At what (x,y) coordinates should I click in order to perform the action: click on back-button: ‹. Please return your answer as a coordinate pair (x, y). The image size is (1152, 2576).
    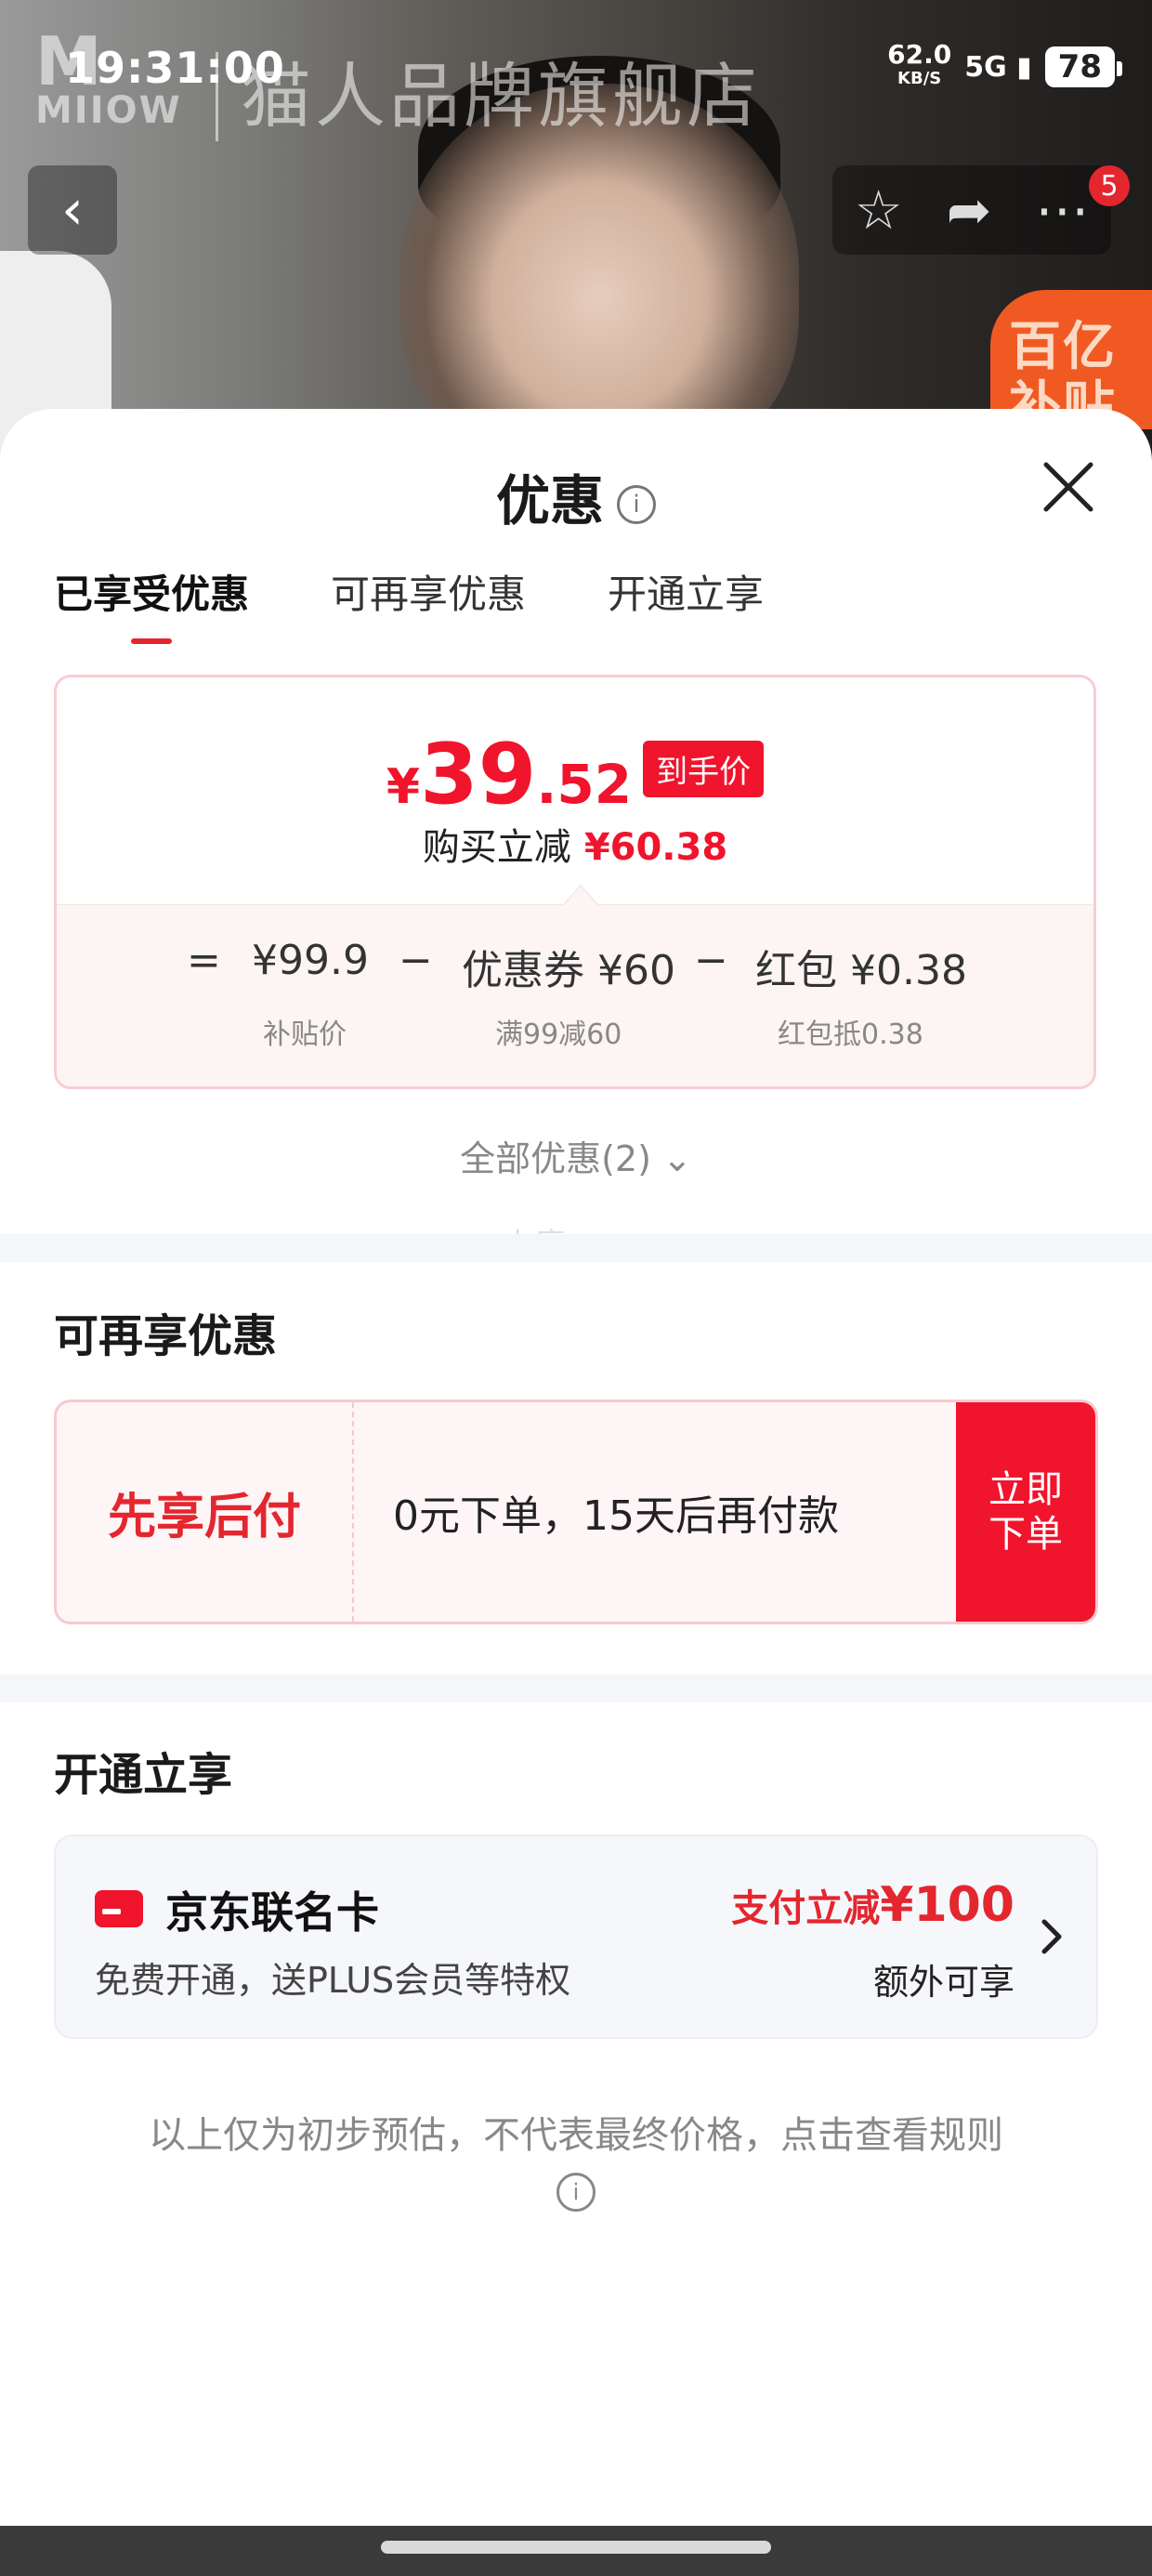
    Looking at the image, I should click on (72, 210).